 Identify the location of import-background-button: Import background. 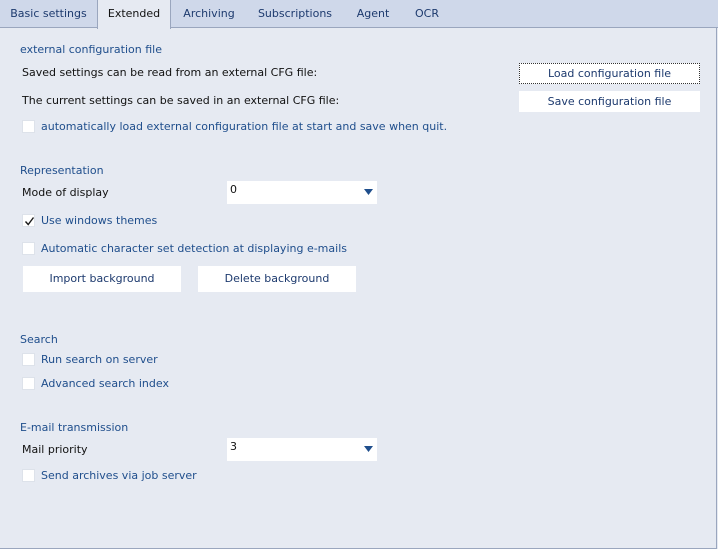
(102, 279).